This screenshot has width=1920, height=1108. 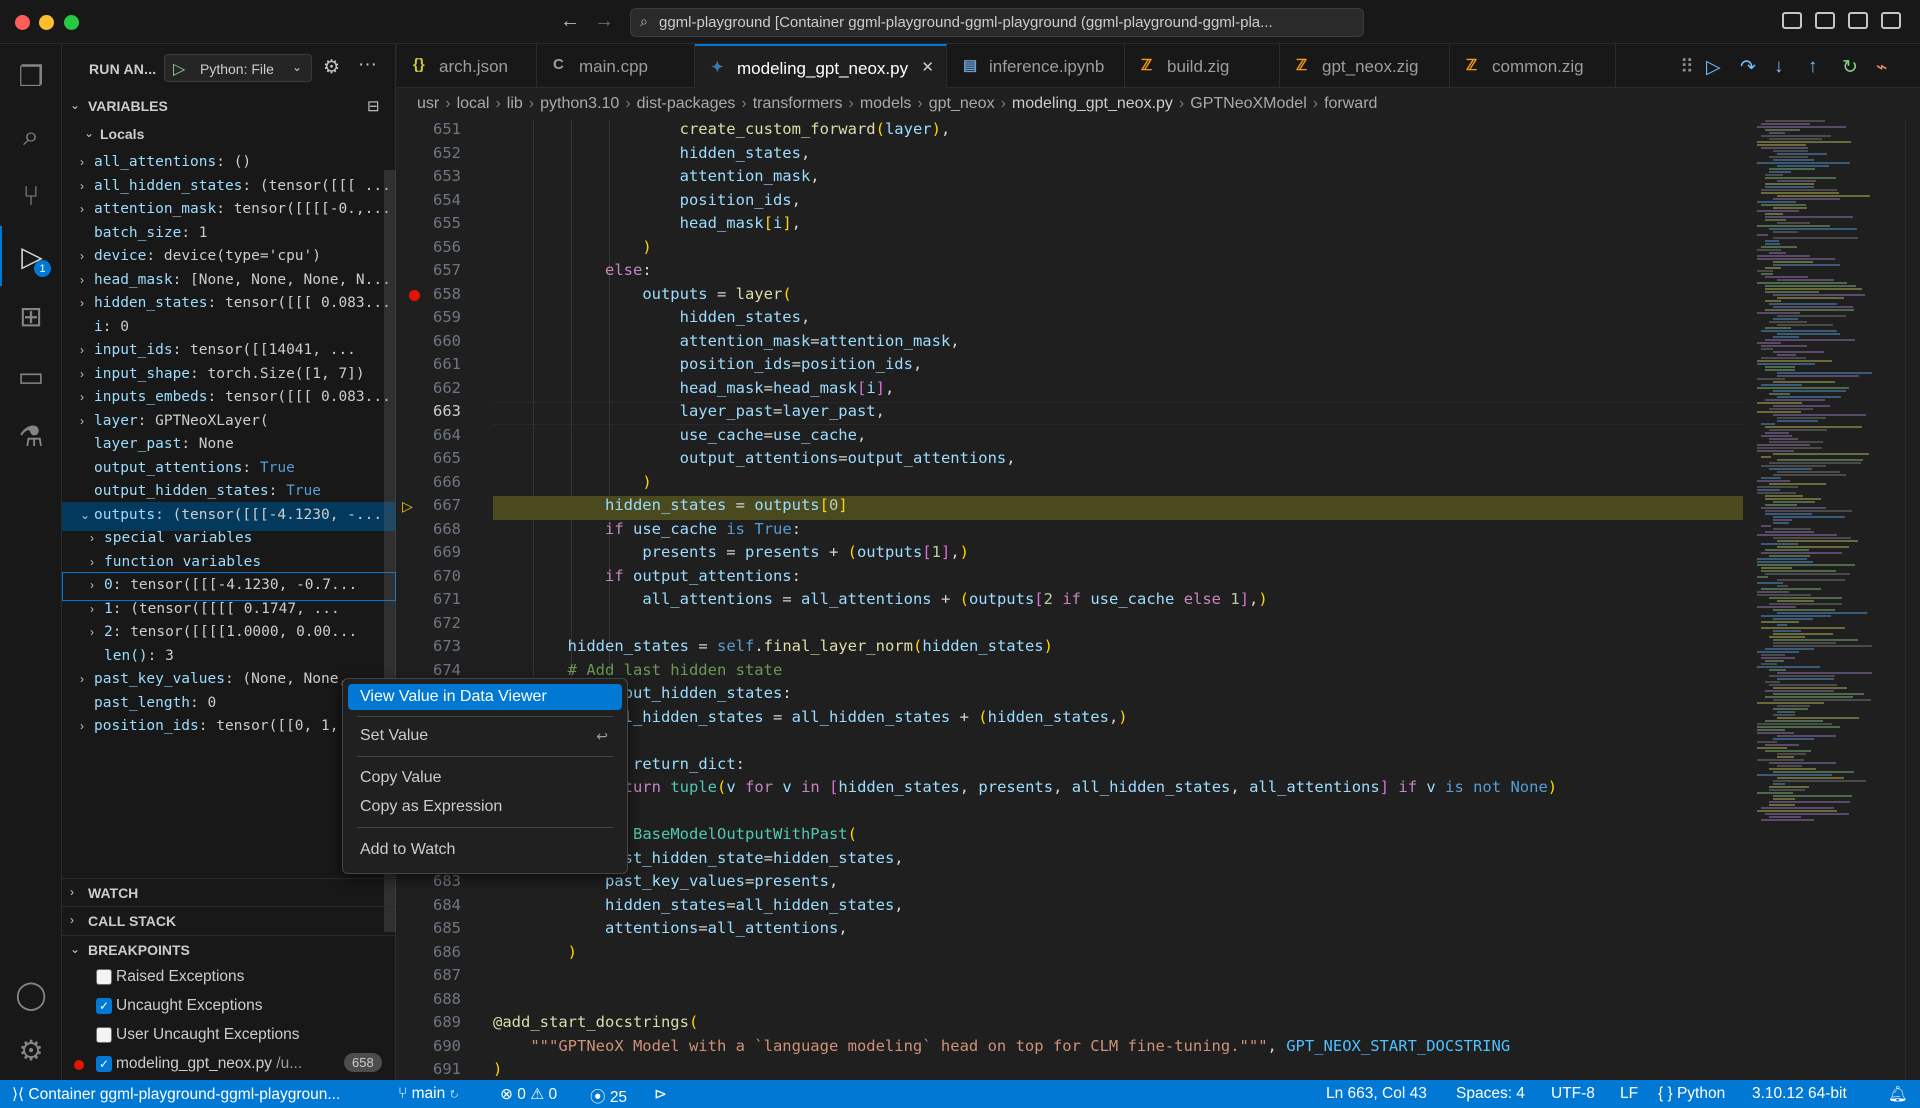 What do you see at coordinates (1092, 103) in the screenshot?
I see `breadcrumb-item: modeling_gpt_neox.py` at bounding box center [1092, 103].